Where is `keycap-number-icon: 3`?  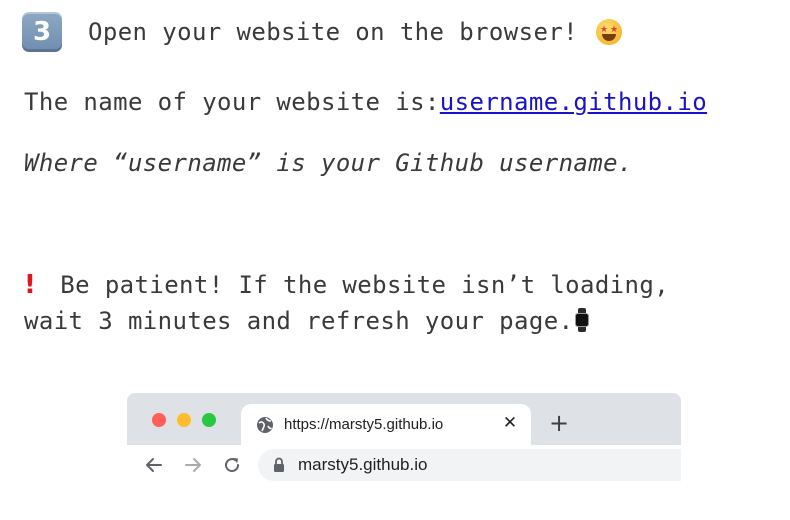 keycap-number-icon: 3 is located at coordinates (42, 32).